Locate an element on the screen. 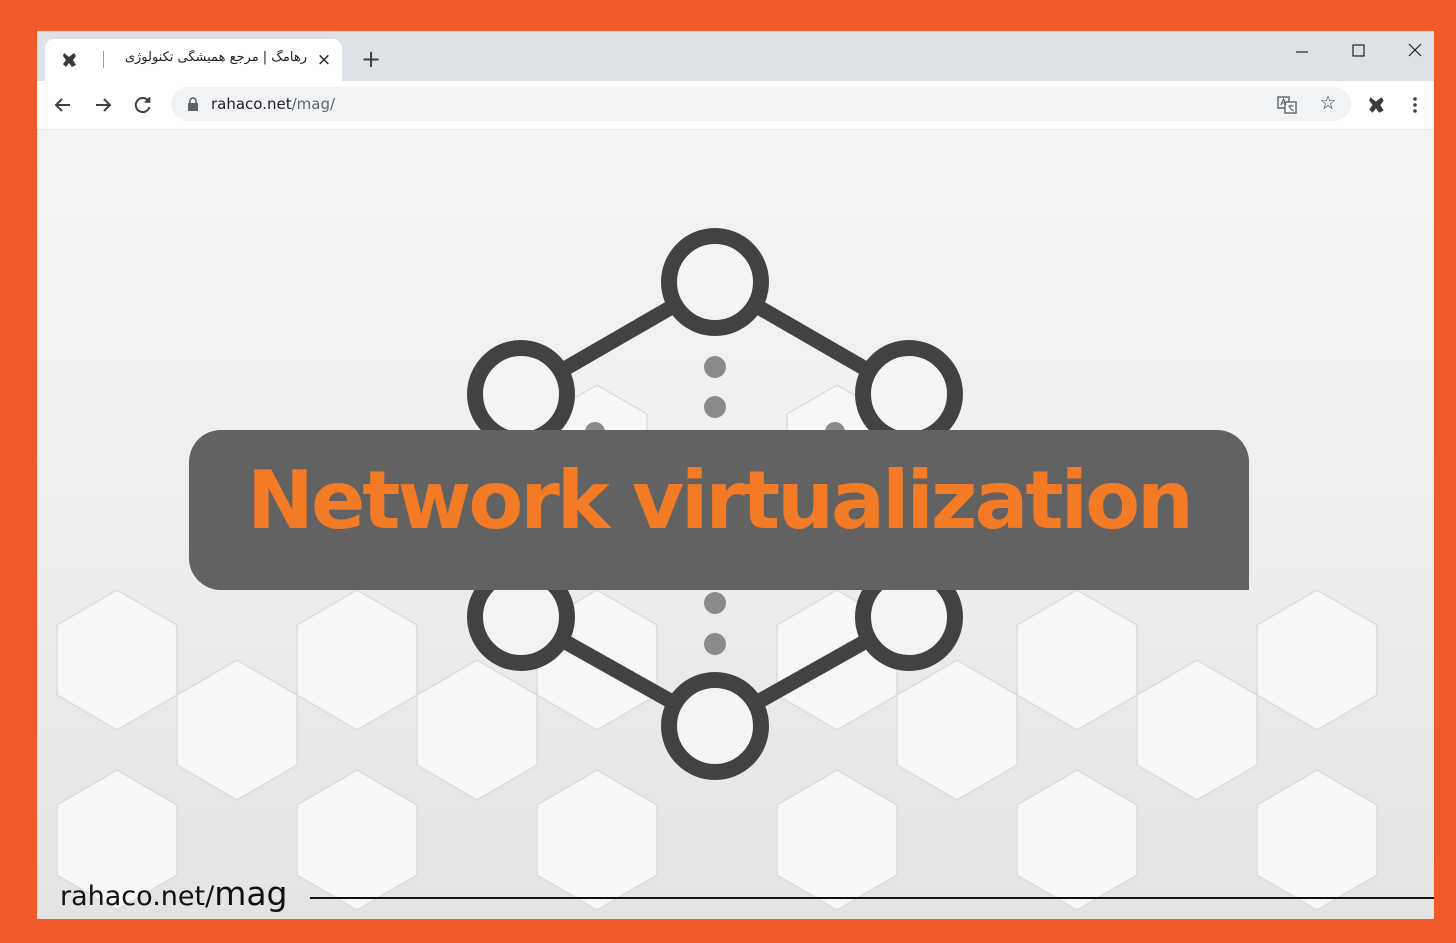 This screenshot has width=1456, height=943. node-upper-left-icon is located at coordinates (521, 394).